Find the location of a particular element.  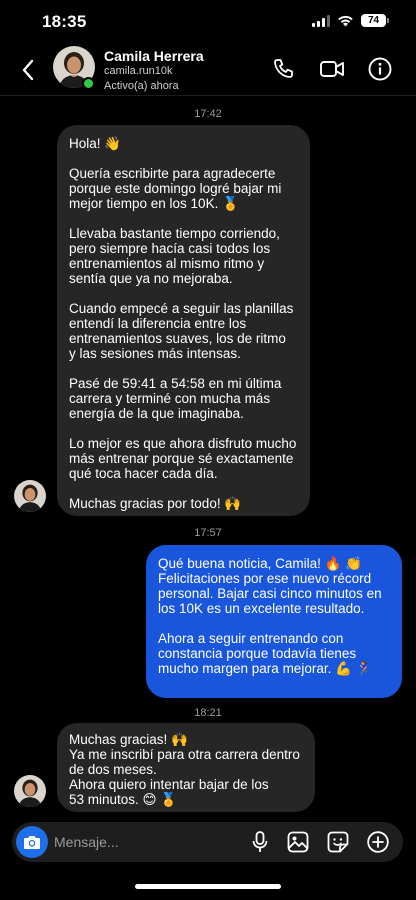

message-line: qué toca hacer cada día. is located at coordinates (143, 473).